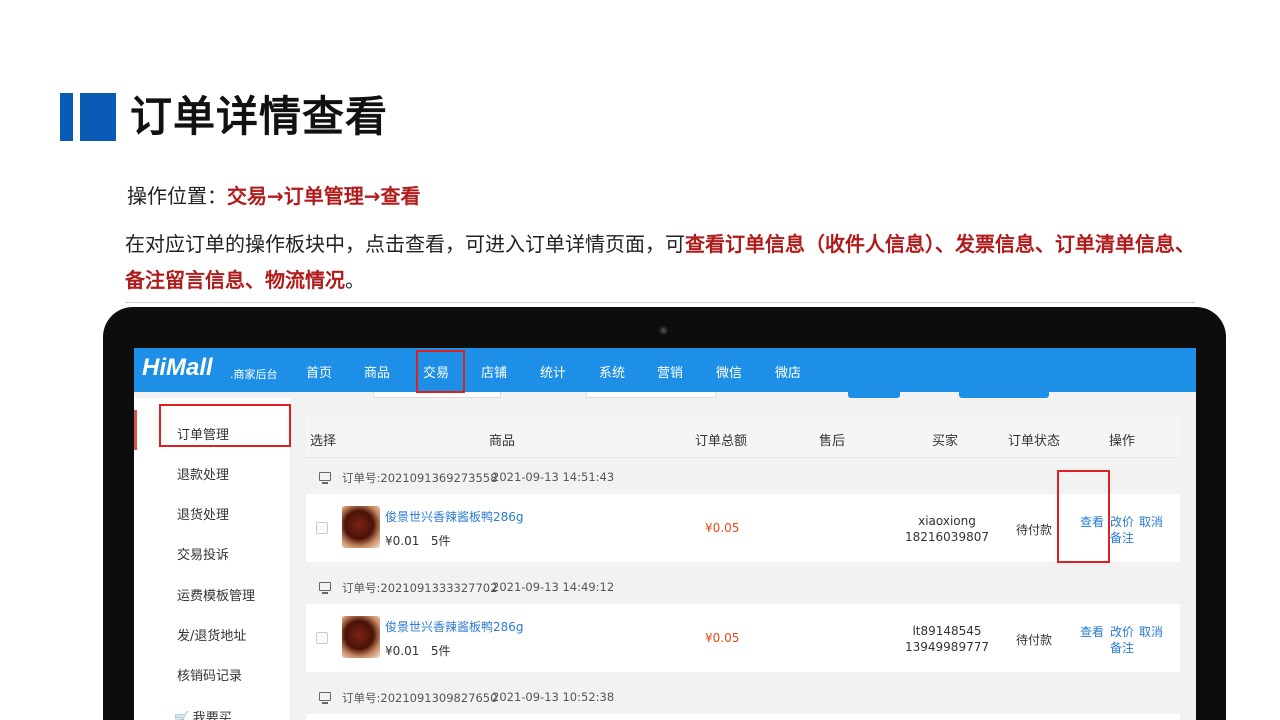 The height and width of the screenshot is (720, 1280). I want to click on sidebar-item-verification-records: 核销码记录, so click(209, 674).